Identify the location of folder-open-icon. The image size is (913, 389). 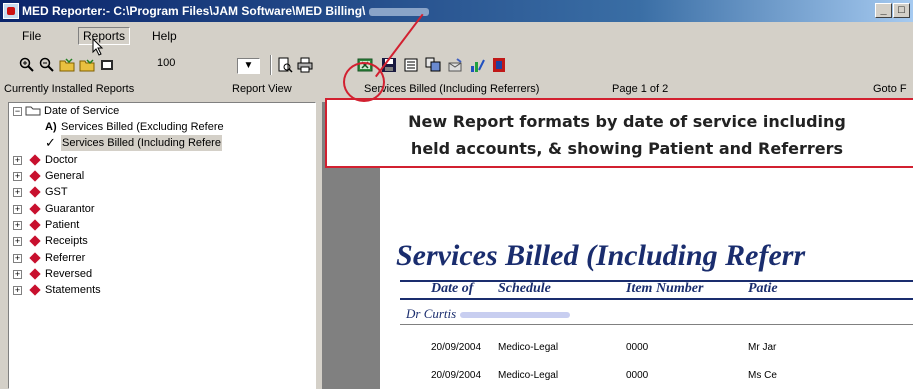
(33, 111).